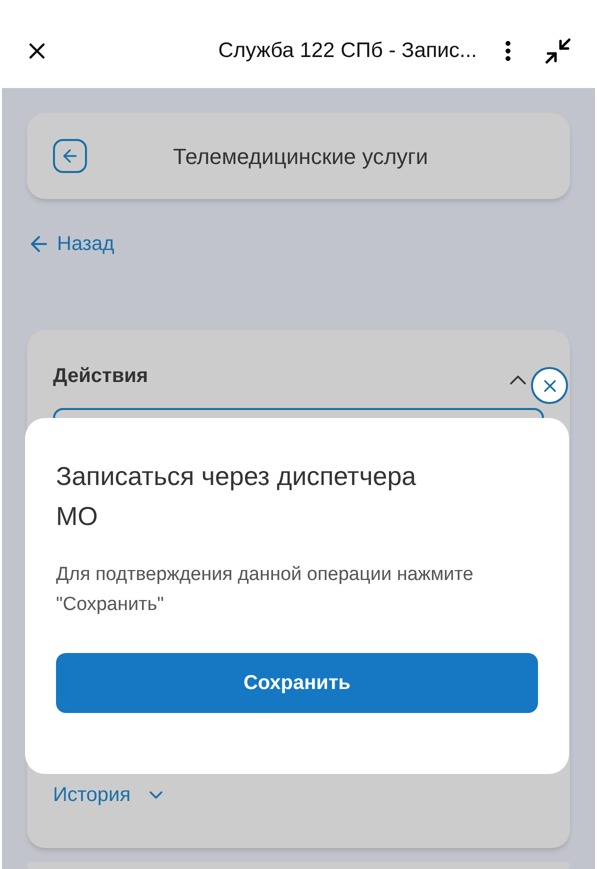  Describe the element at coordinates (237, 496) in the screenshot. I see `dialog-title: Записаться через диспетчера МО` at that location.